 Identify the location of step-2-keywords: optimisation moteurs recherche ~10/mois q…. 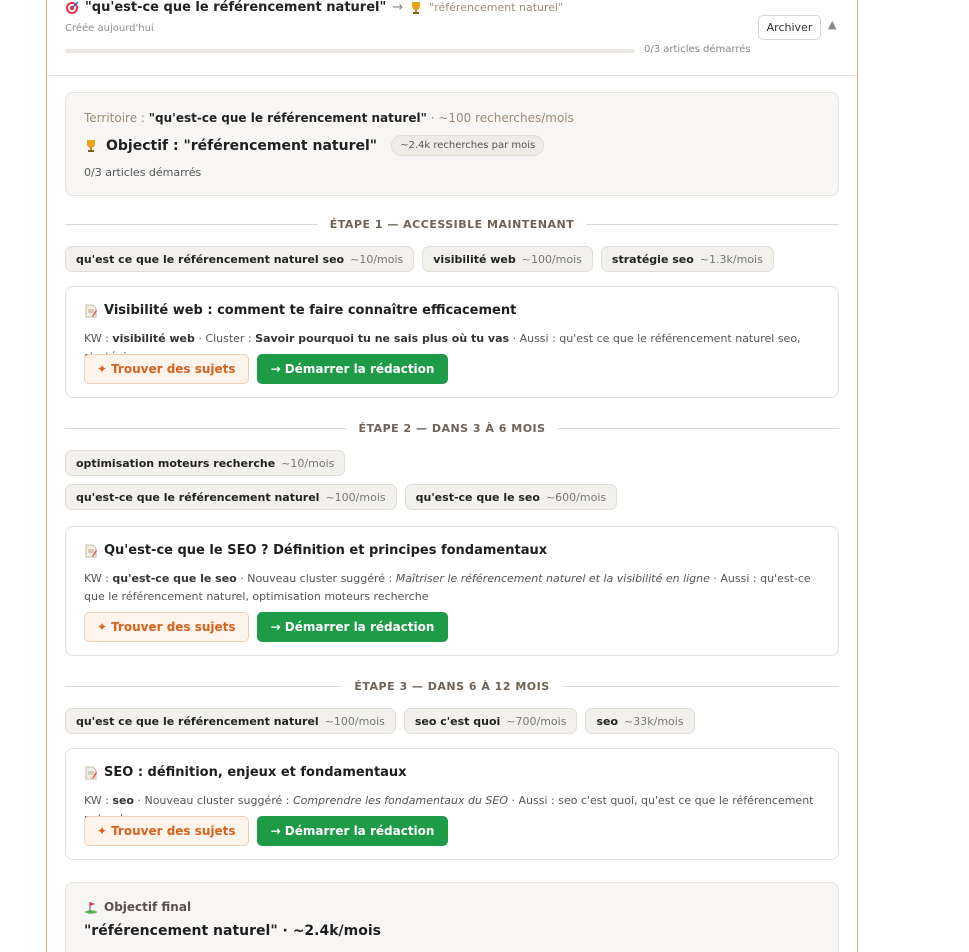
(365, 480).